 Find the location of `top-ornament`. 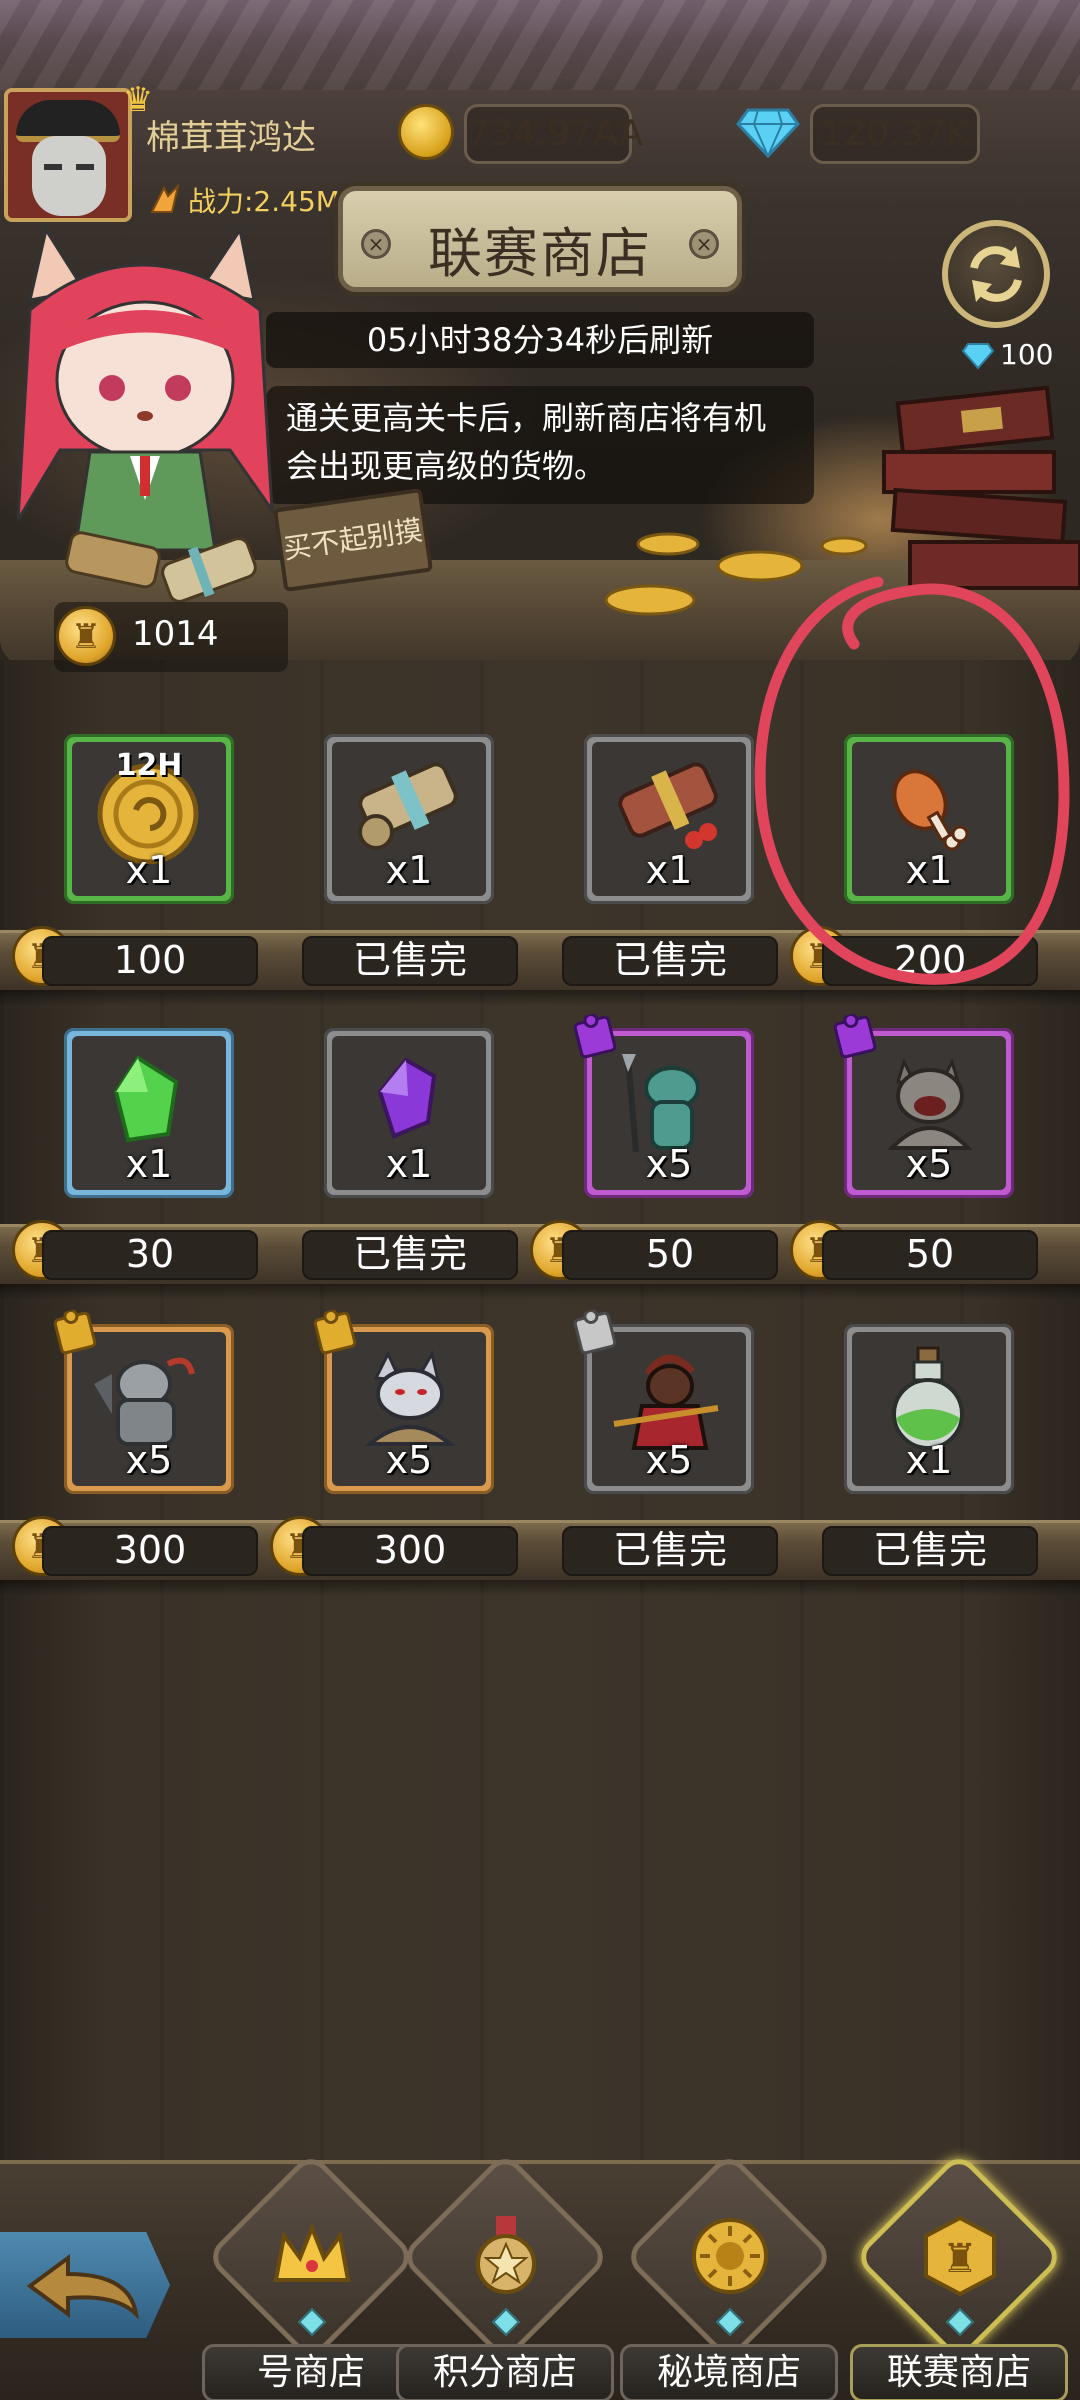

top-ornament is located at coordinates (540, 45).